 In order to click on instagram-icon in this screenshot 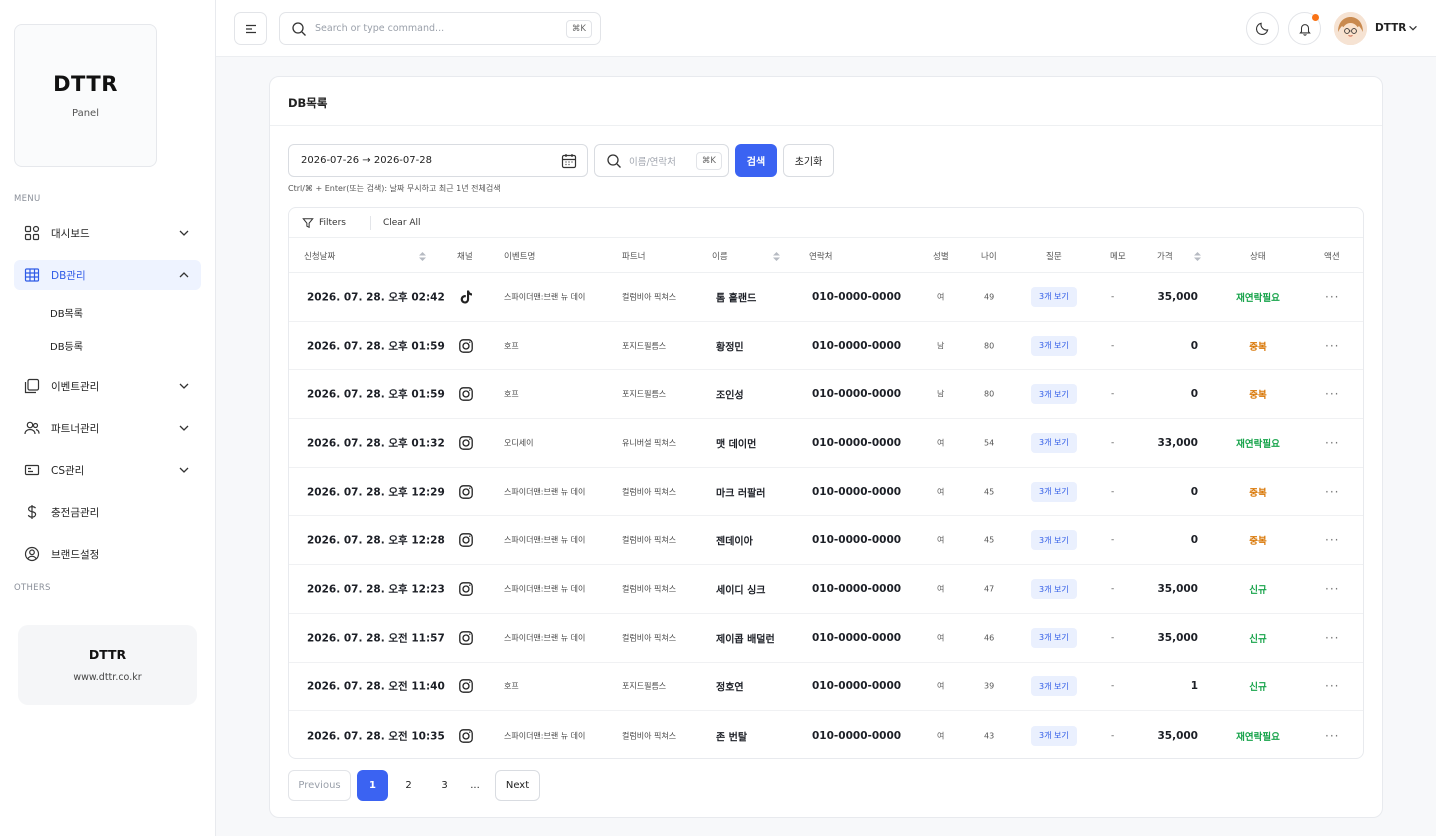, I will do `click(466, 394)`.